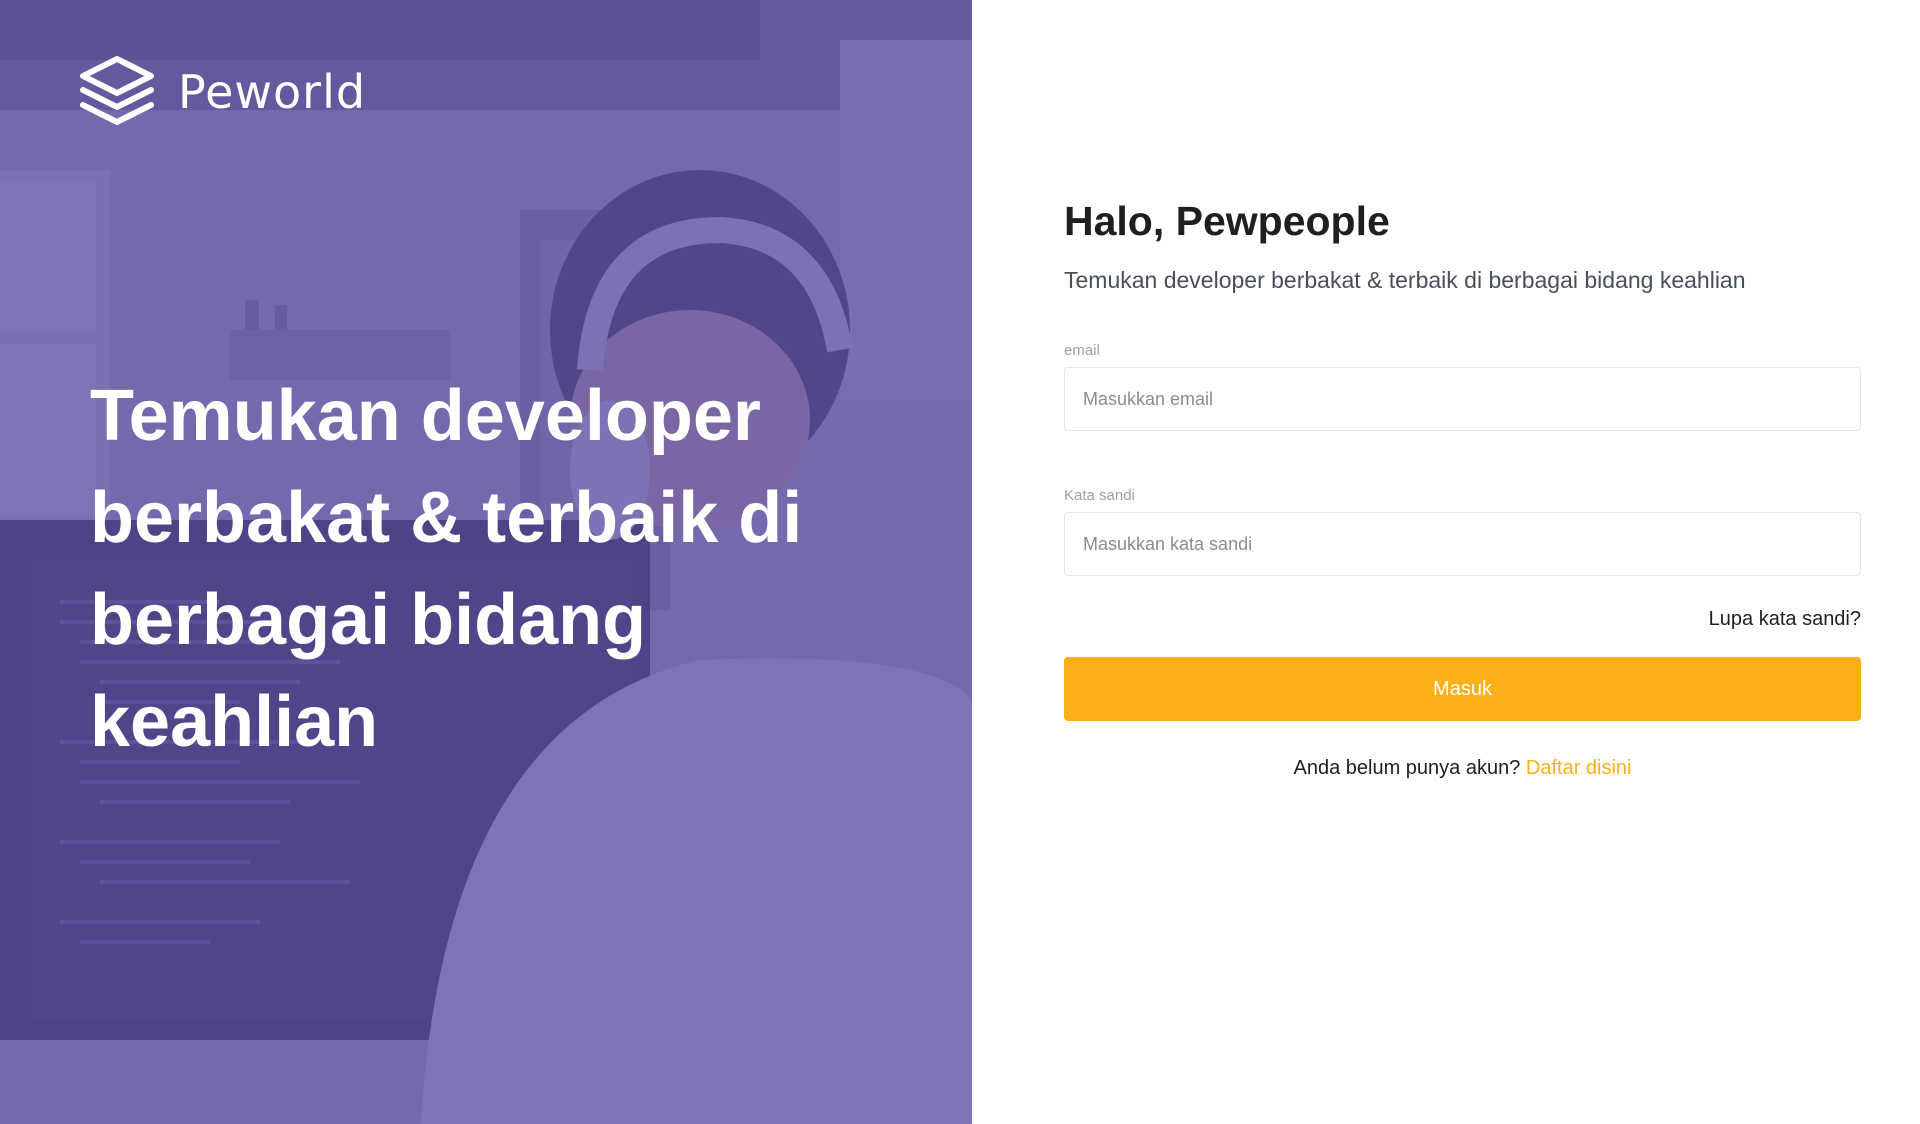 The height and width of the screenshot is (1124, 1920). Describe the element at coordinates (1082, 350) in the screenshot. I see `email-label: email` at that location.